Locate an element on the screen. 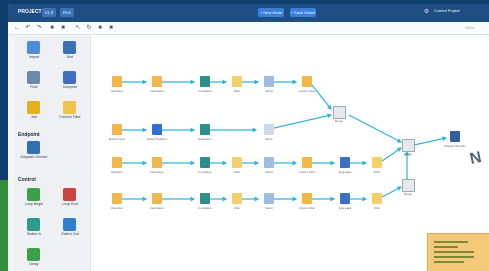 The width and height of the screenshot is (489, 271). palette-label: Import is located at coordinates (34, 57).